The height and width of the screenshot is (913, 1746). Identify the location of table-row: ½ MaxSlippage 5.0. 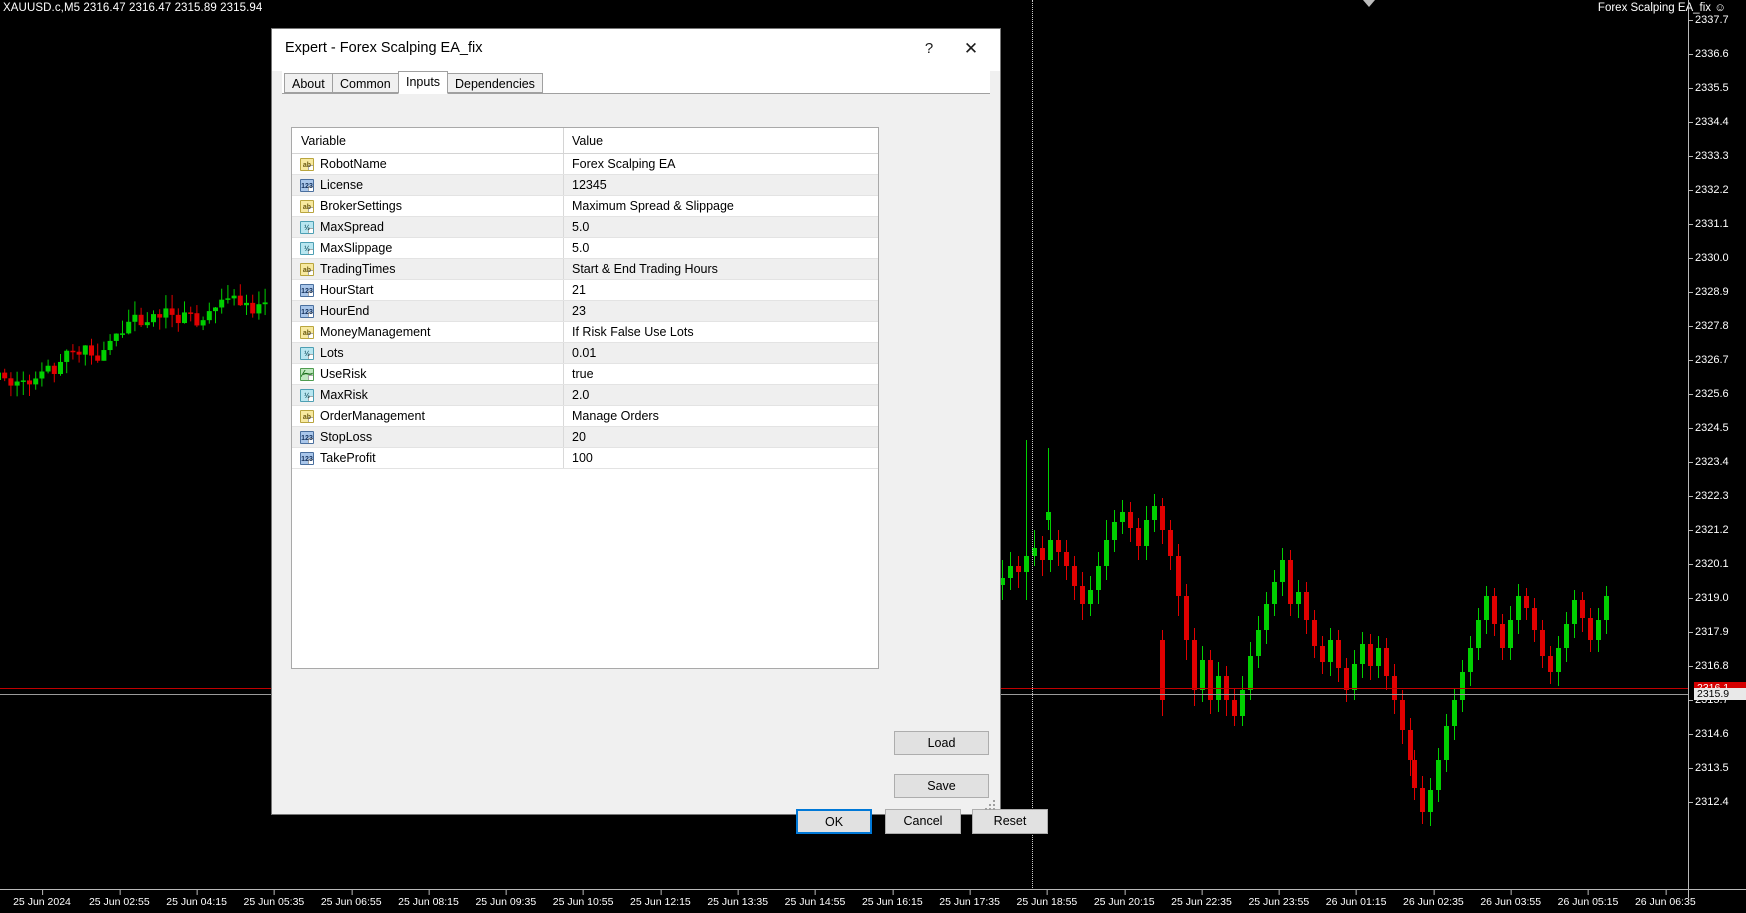
(585, 248).